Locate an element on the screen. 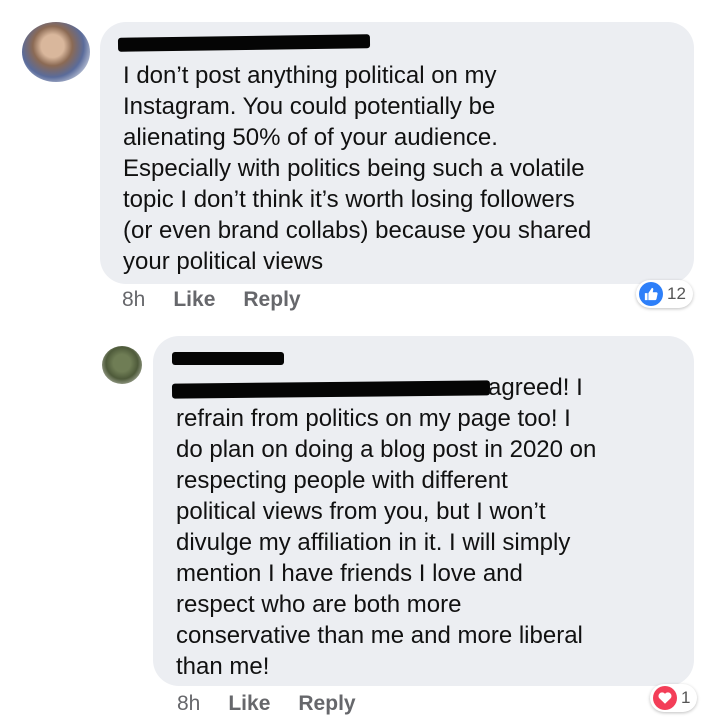  reply-timestamp: 8h is located at coordinates (189, 703).